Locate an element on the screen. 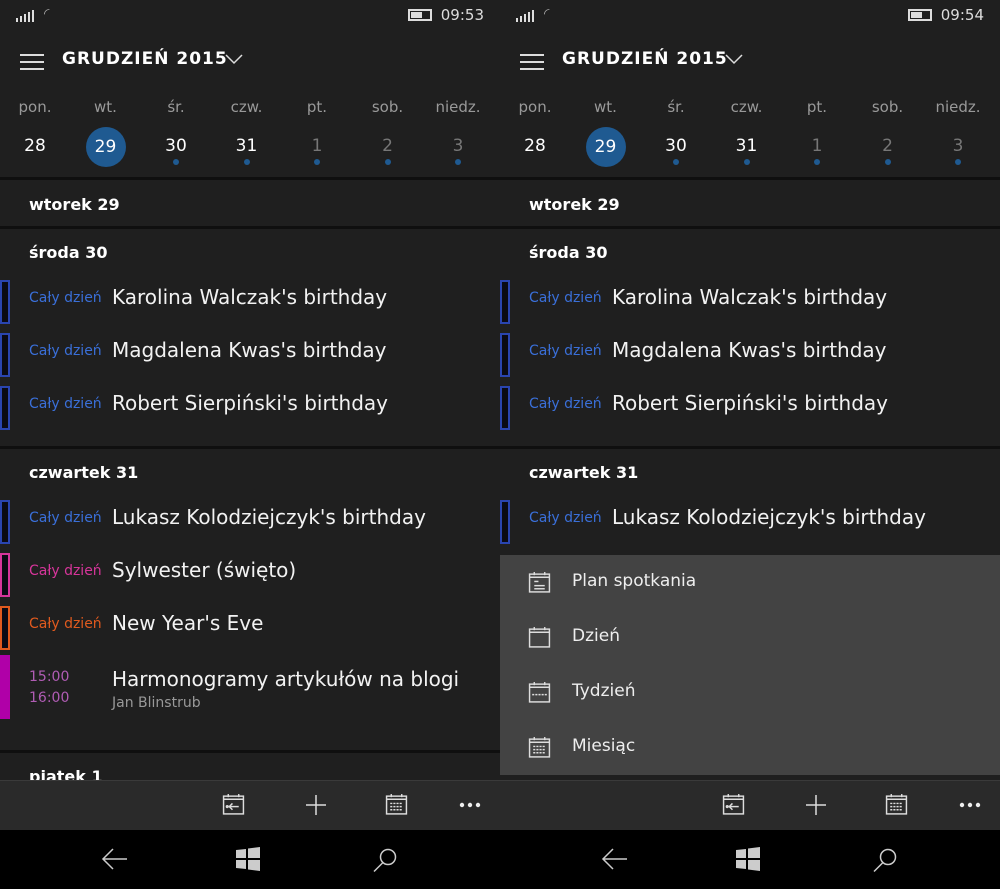  signal-icon is located at coordinates (25, 16).